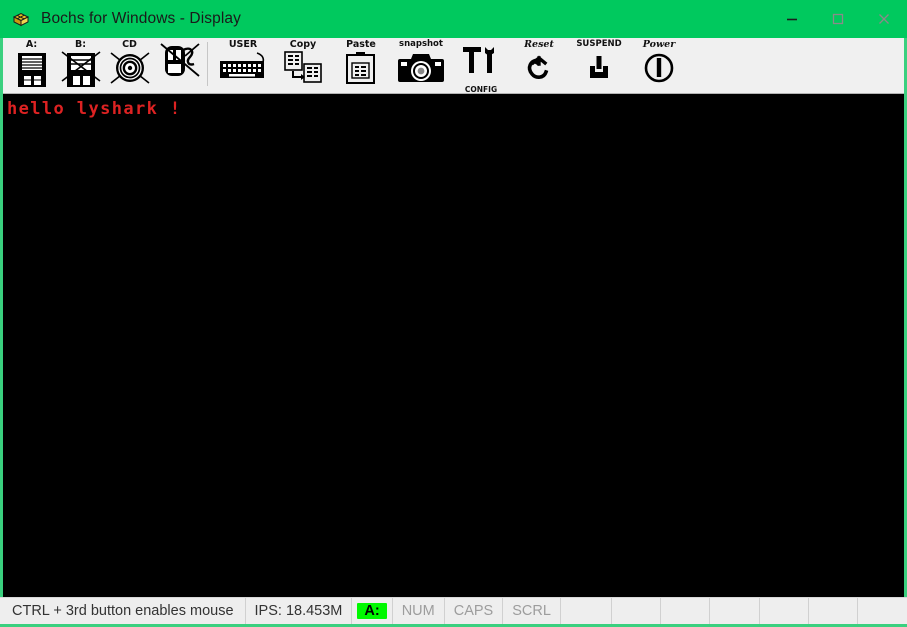 The image size is (907, 627). Describe the element at coordinates (884, 19) in the screenshot. I see `close-button` at that location.